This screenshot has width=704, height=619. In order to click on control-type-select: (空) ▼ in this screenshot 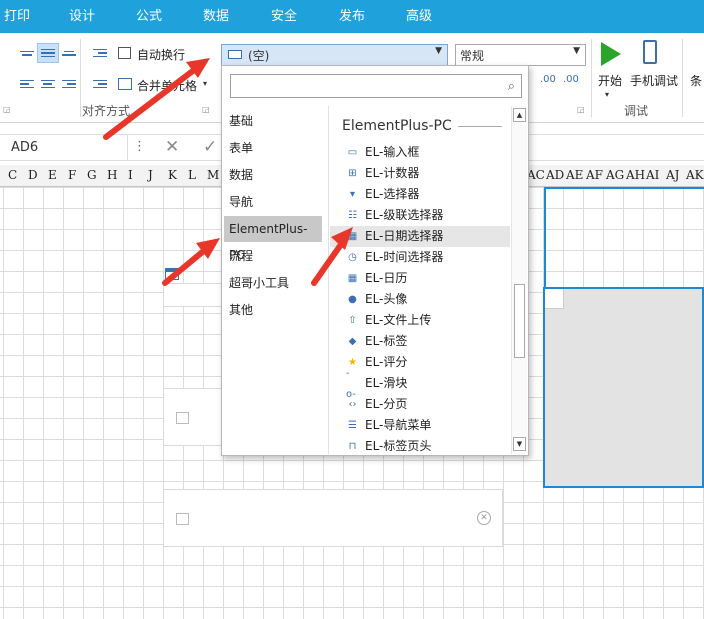, I will do `click(334, 55)`.